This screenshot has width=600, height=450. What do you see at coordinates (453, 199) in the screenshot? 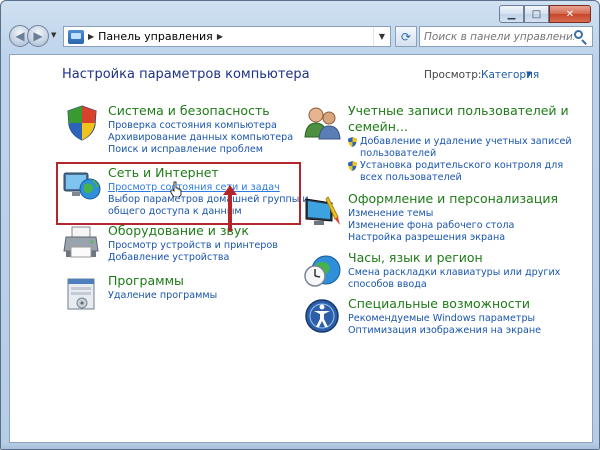
I see `category-title: Оформление и персонализация` at bounding box center [453, 199].